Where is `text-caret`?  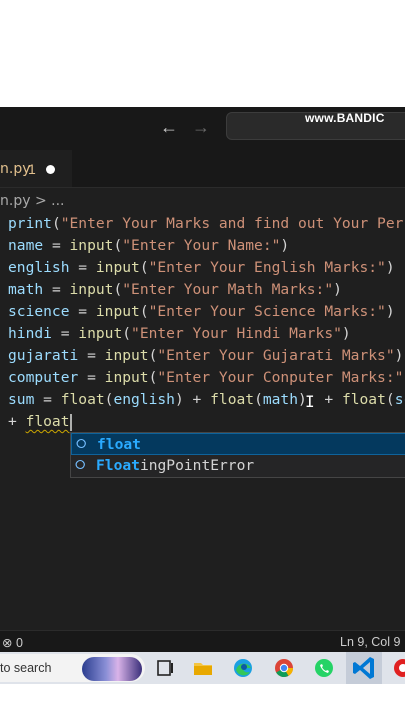 text-caret is located at coordinates (70, 422).